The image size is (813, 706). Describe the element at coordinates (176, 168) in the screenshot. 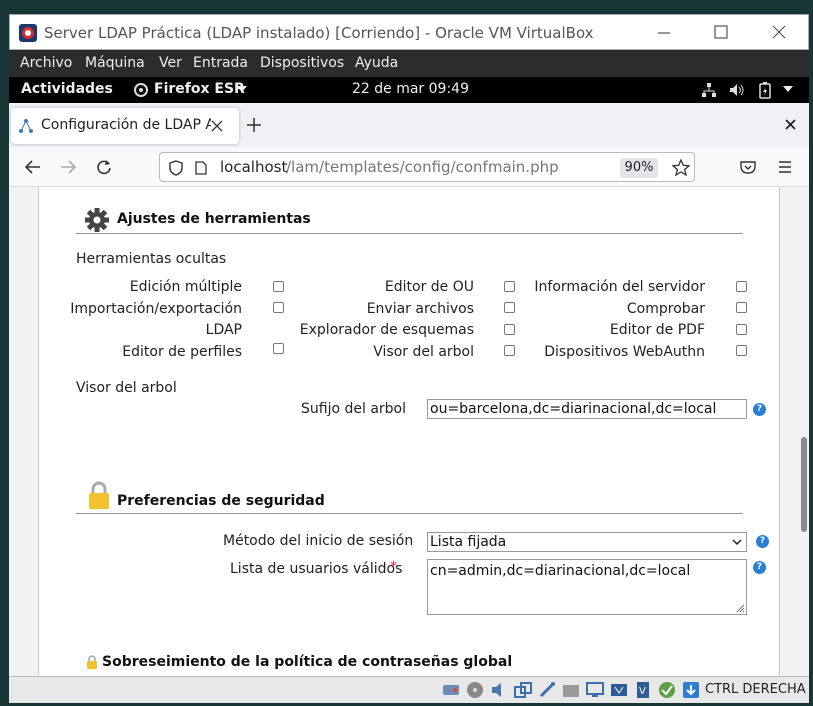

I see `shield-icon` at that location.